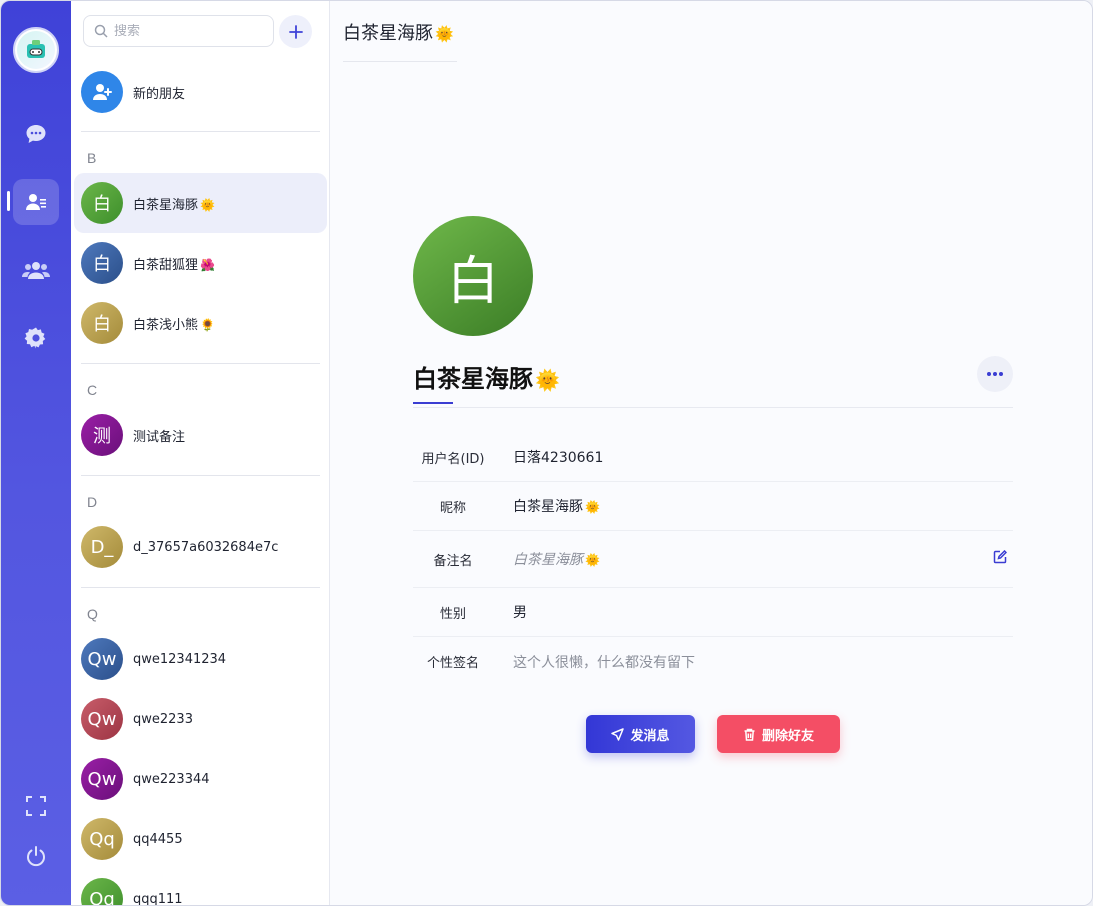 This screenshot has height=906, width=1093. Describe the element at coordinates (206, 547) in the screenshot. I see `contact-name: d_37657a6032684e7c` at that location.